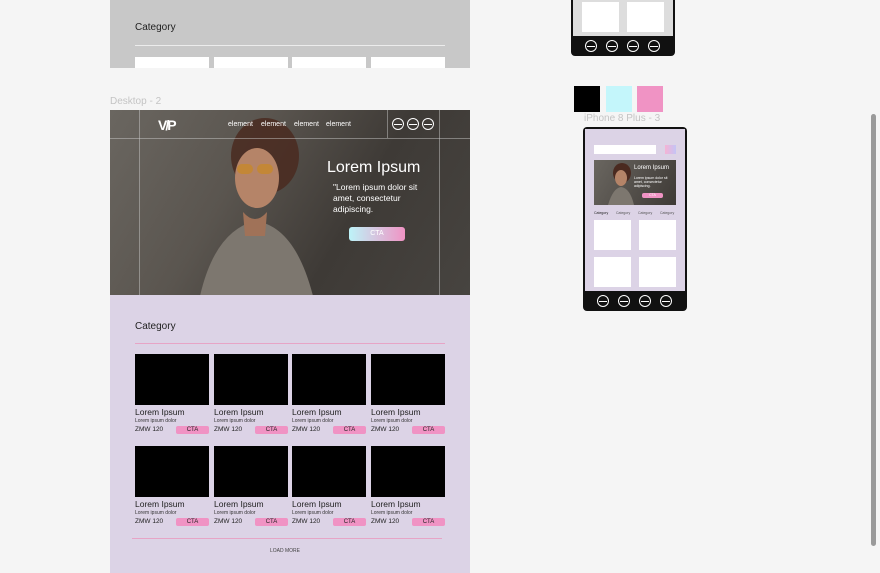 This screenshot has width=880, height=573. Describe the element at coordinates (290, 34) in the screenshot. I see `desktop-1-frame: Category` at that location.